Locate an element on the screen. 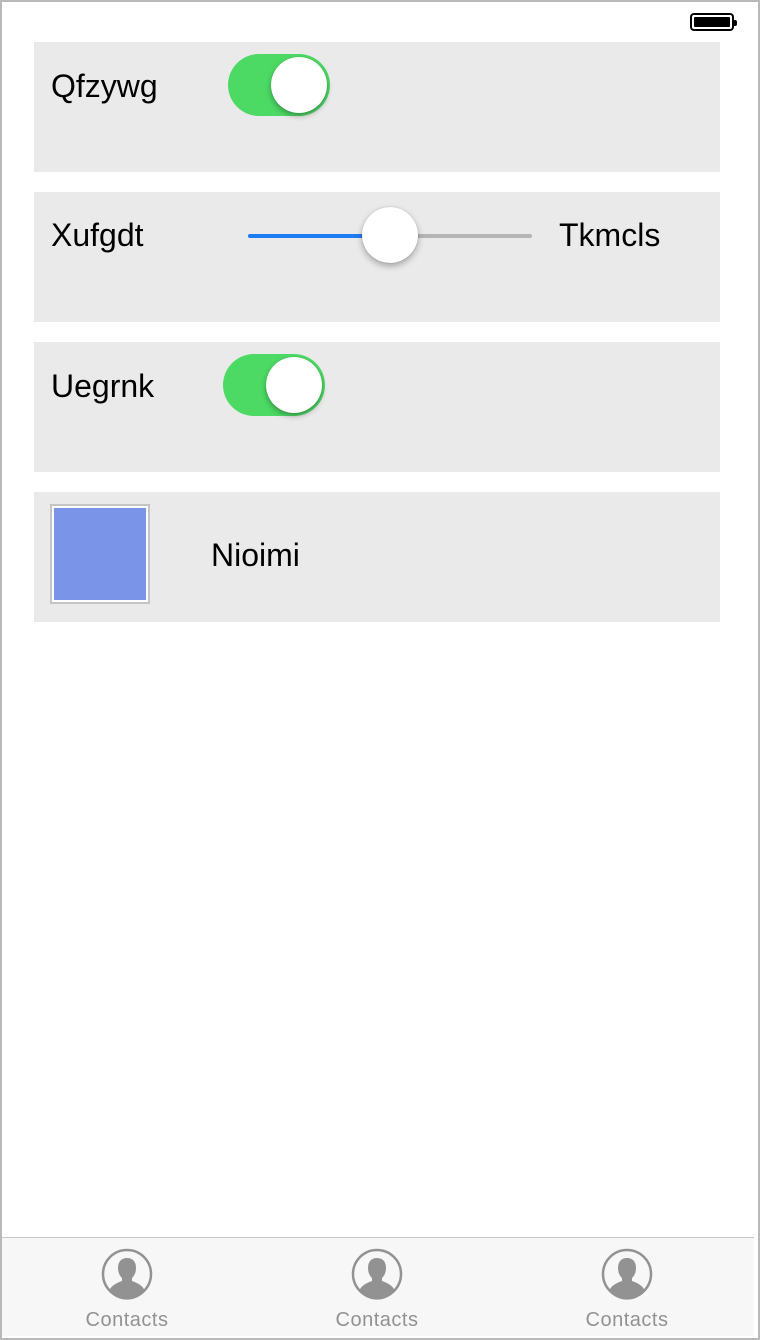  slider-label: Xufgdt is located at coordinates (97, 235).